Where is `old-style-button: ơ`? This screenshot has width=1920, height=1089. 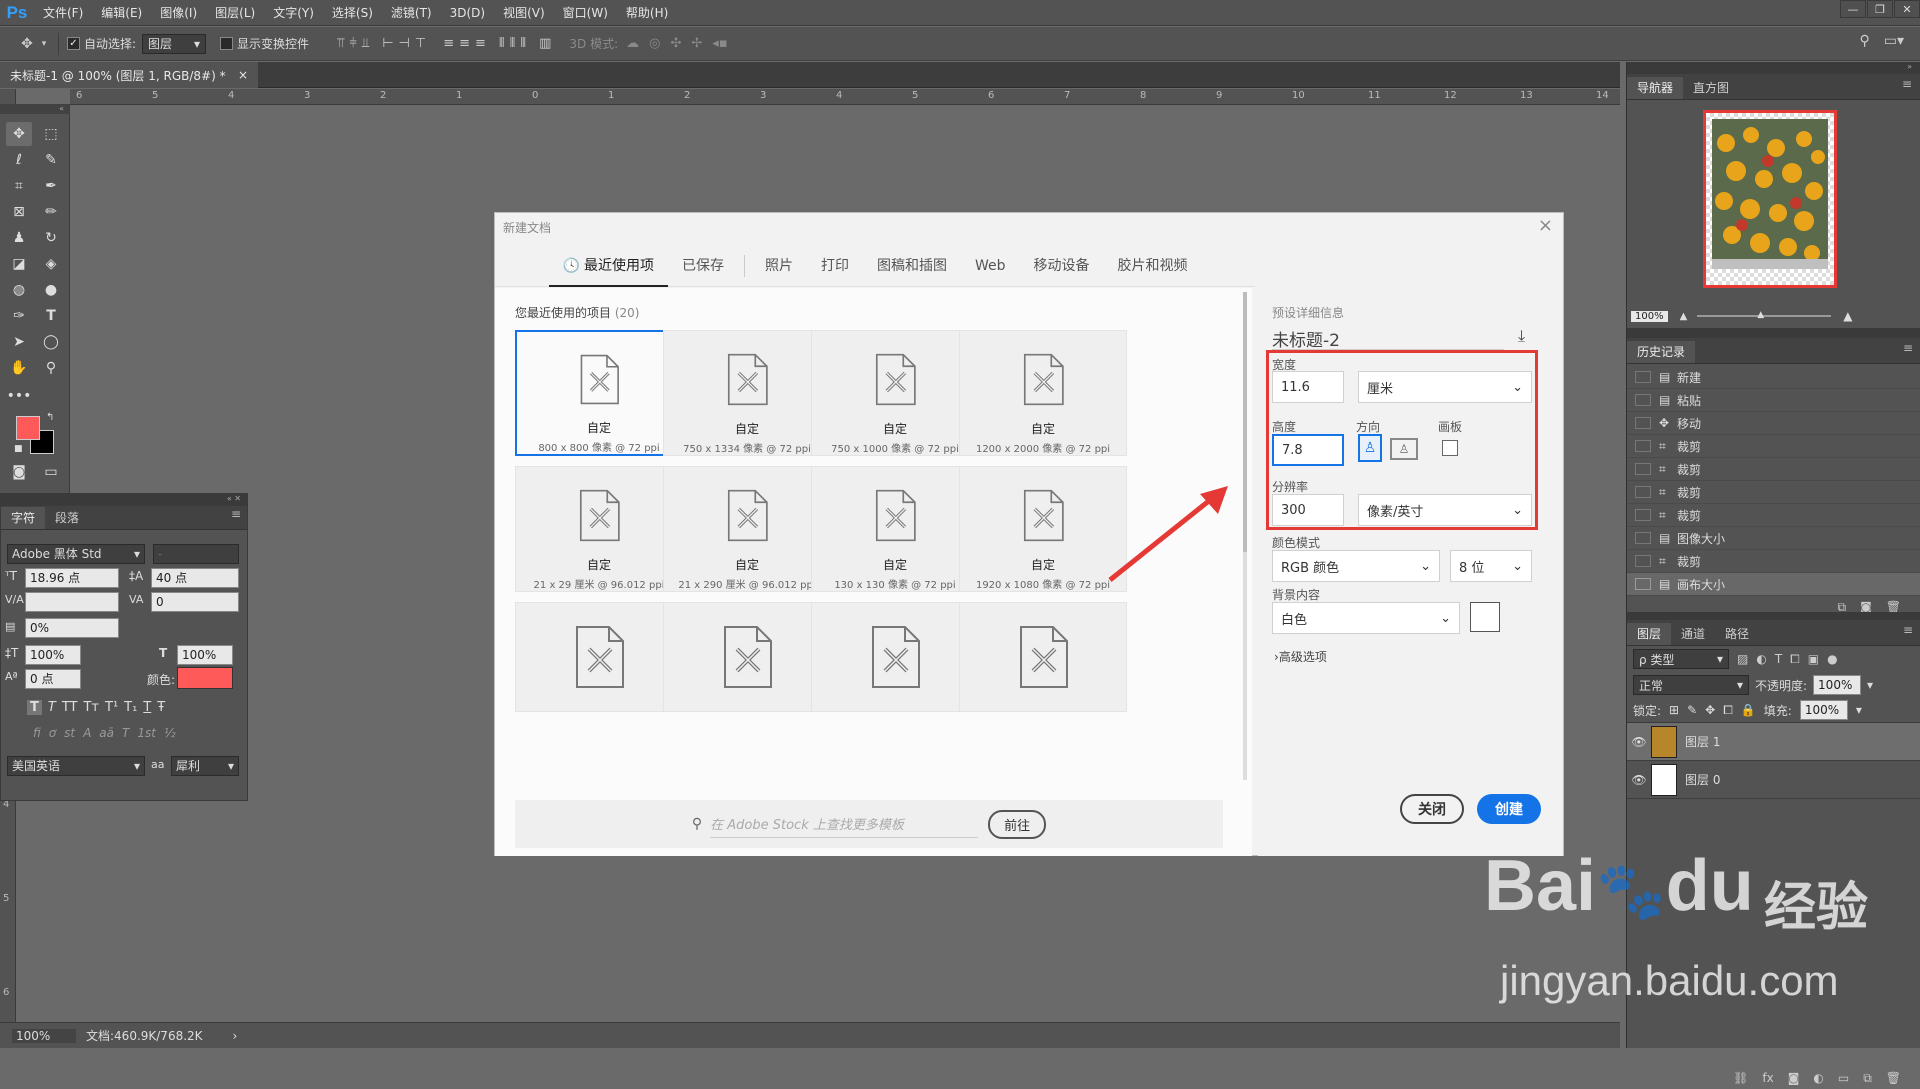
old-style-button: ơ is located at coordinates (52, 733).